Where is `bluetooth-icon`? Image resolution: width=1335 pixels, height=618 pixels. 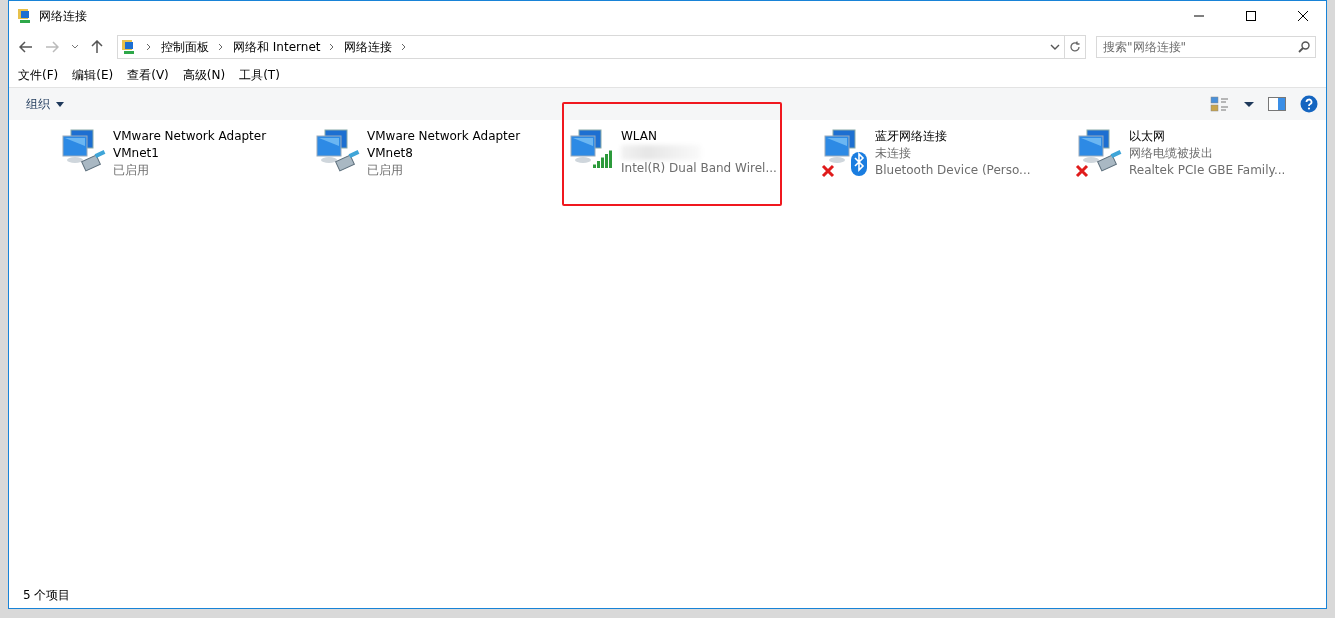
bluetooth-icon is located at coordinates (859, 164).